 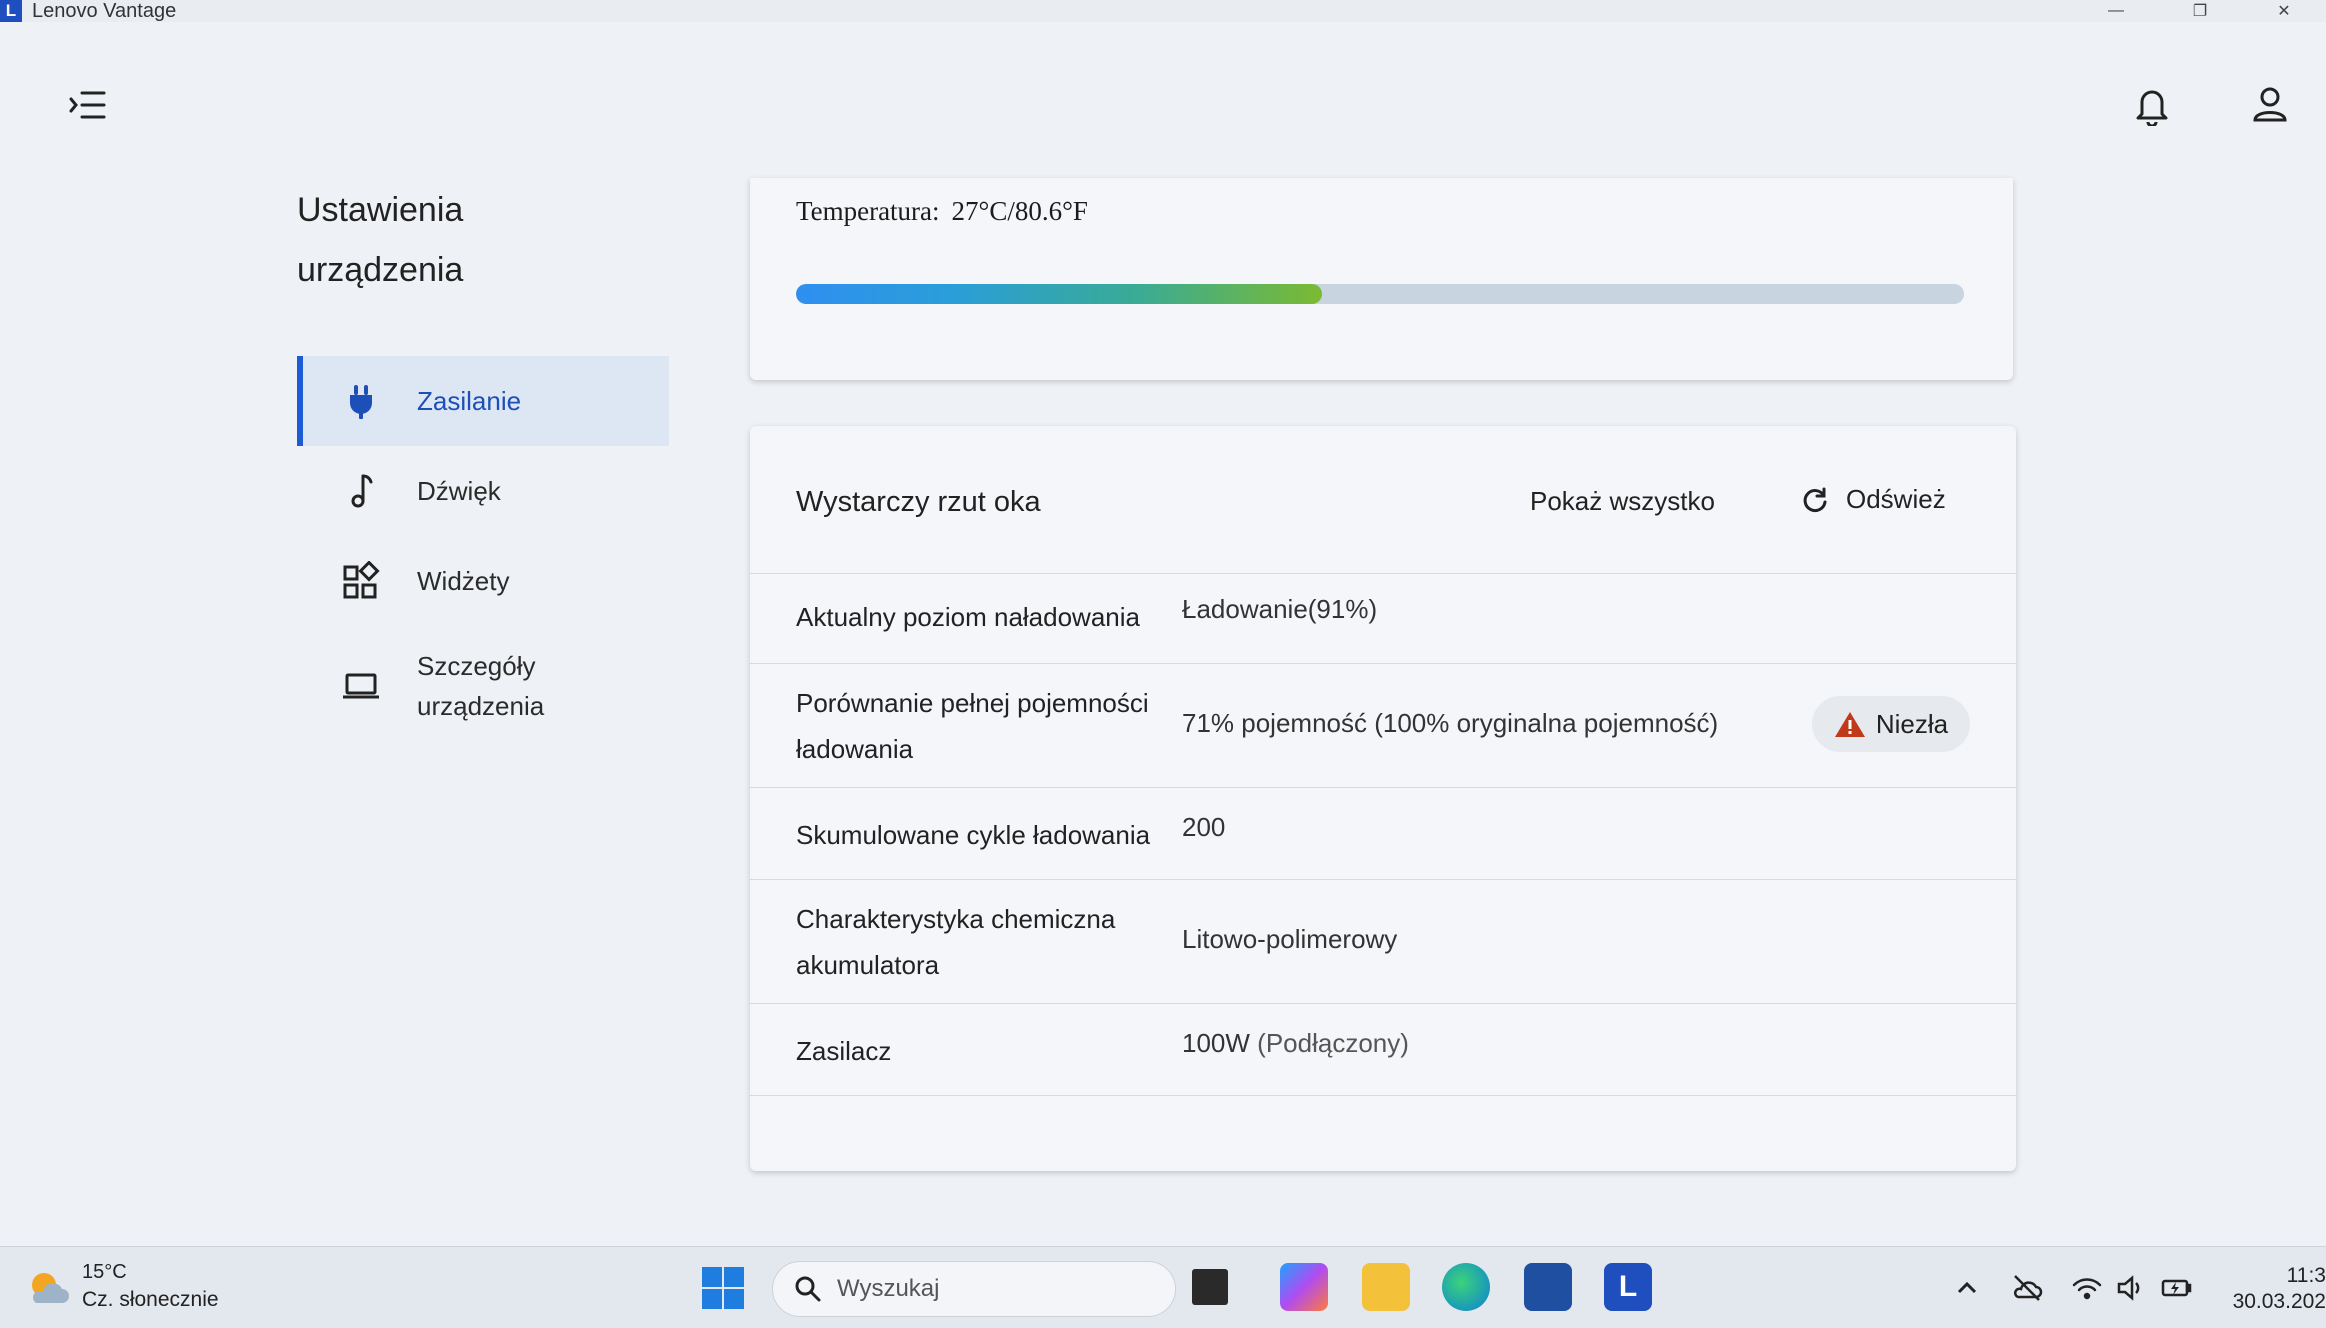 What do you see at coordinates (380, 210) in the screenshot?
I see `page-title-line1: Ustawienia` at bounding box center [380, 210].